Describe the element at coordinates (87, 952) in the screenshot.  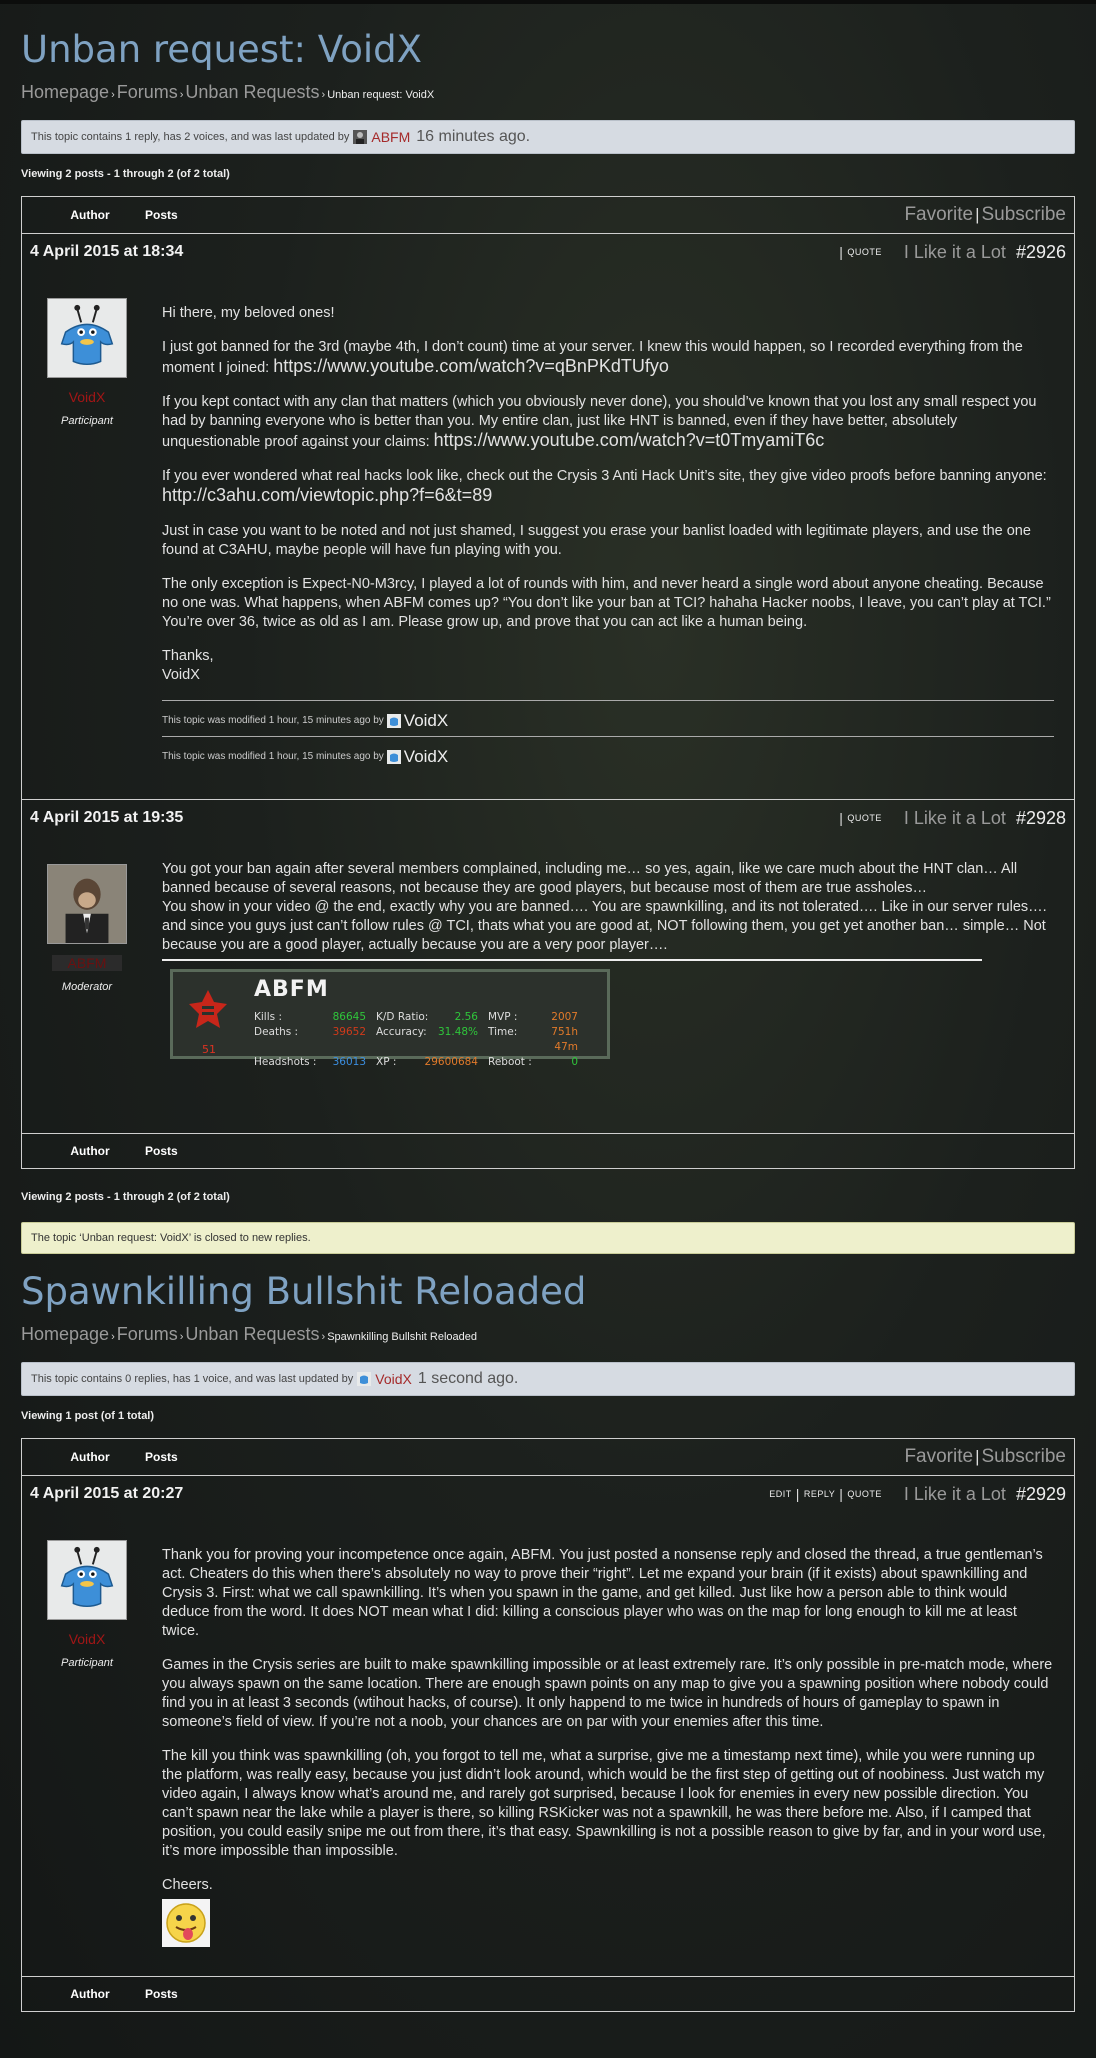
I see `post-author: ABFM Moderator` at that location.